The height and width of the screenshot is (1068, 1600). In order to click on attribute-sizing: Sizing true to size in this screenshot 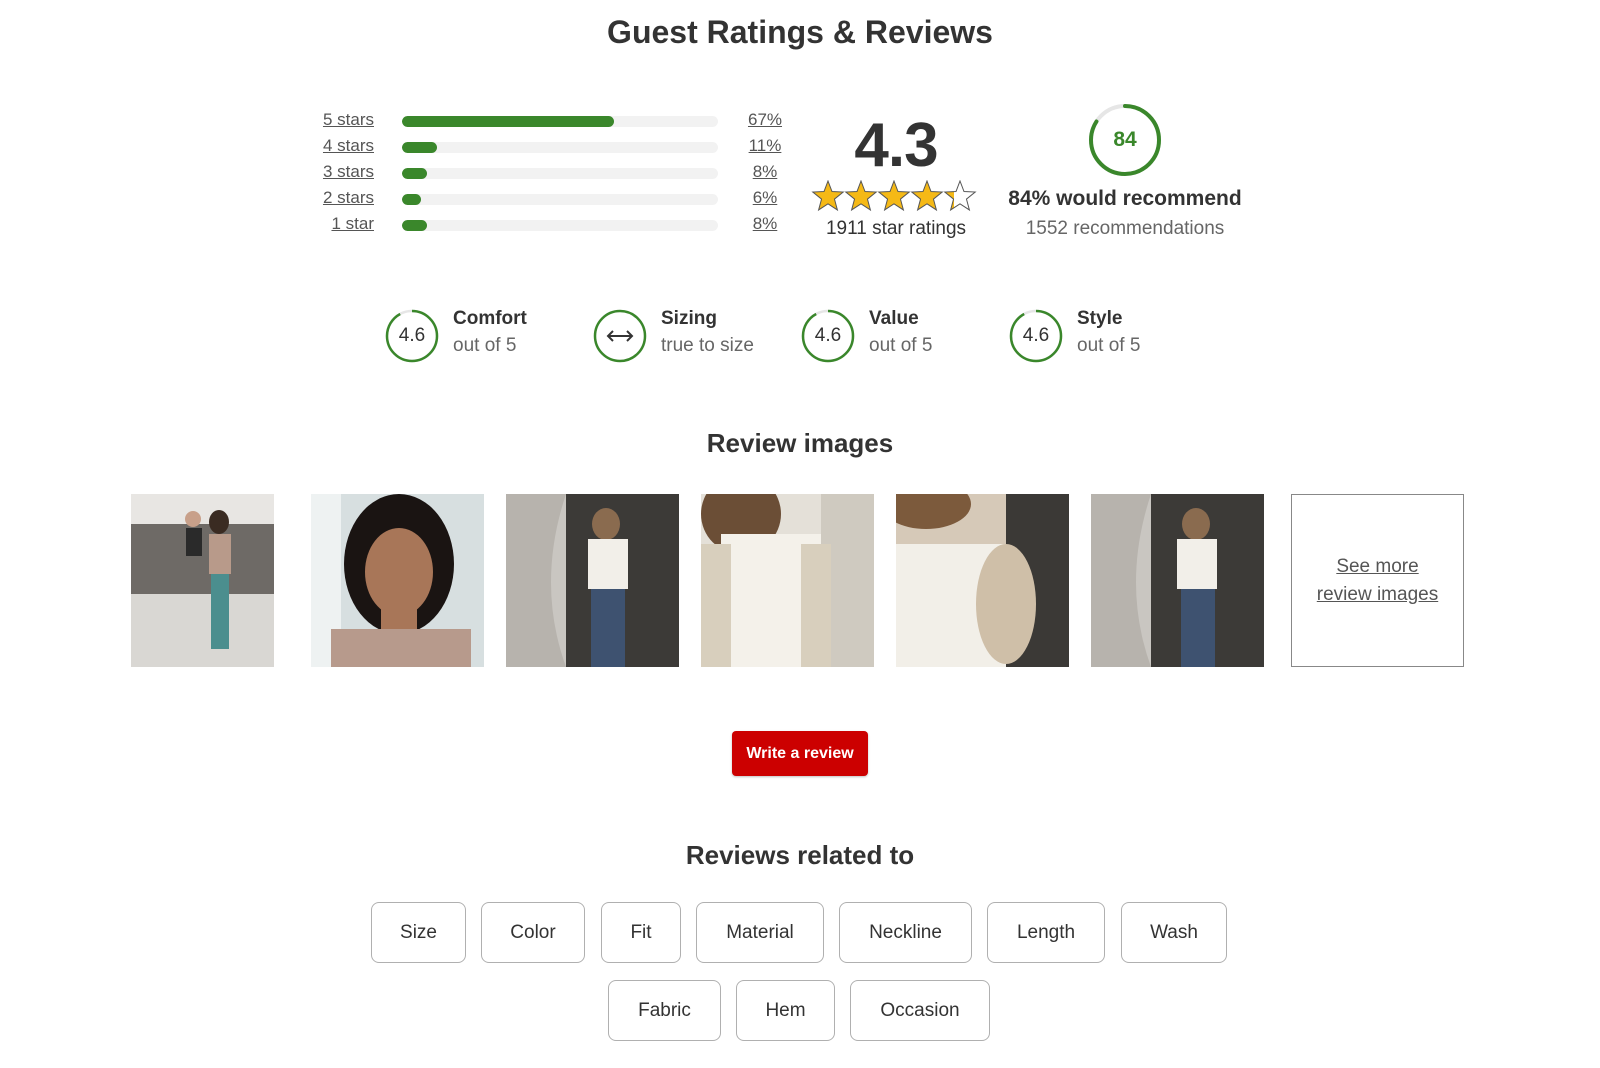, I will do `click(693, 336)`.